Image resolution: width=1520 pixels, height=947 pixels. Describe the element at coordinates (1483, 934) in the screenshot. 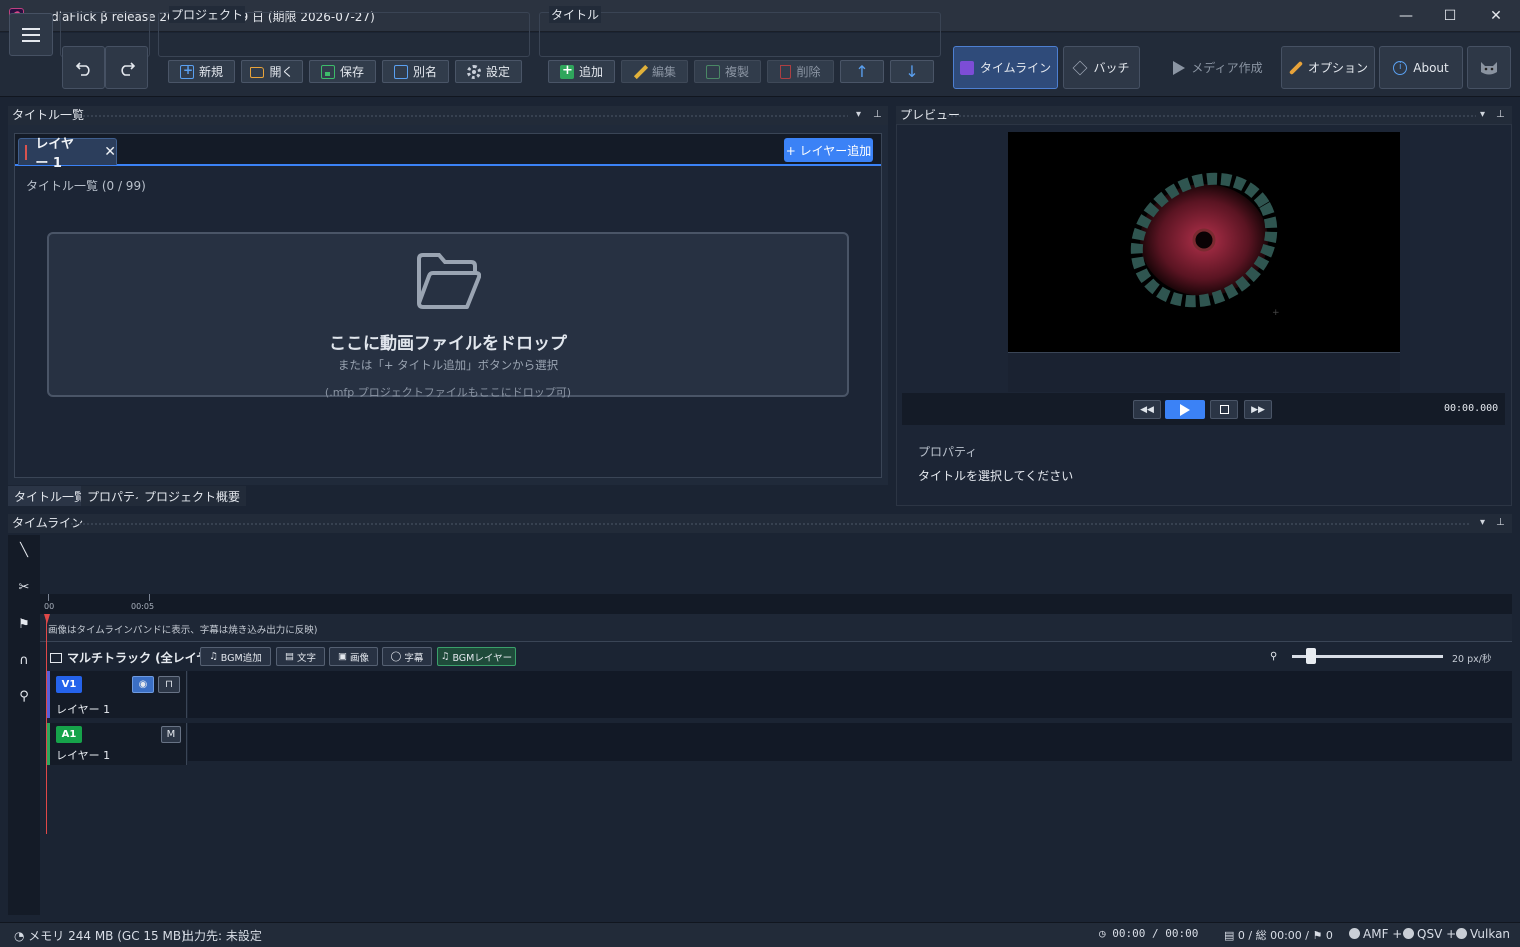

I see `gpu-vulkan: Vulkan` at that location.